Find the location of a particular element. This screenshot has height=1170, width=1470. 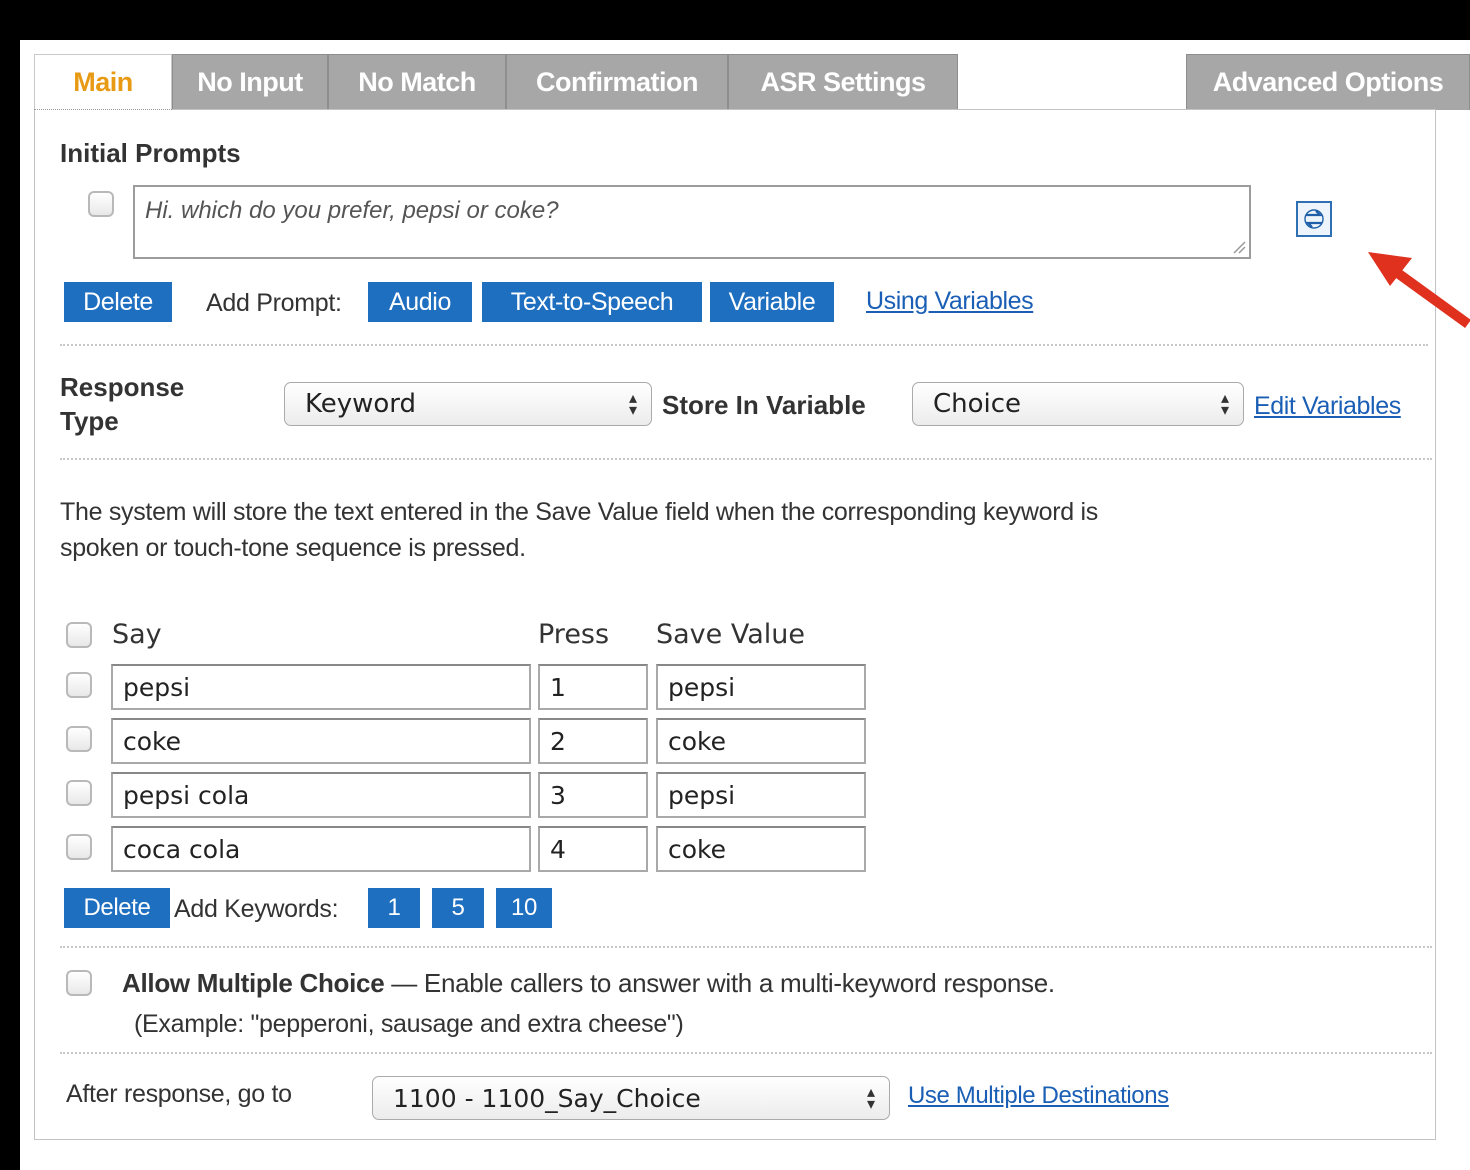

swap-icon is located at coordinates (1314, 219).